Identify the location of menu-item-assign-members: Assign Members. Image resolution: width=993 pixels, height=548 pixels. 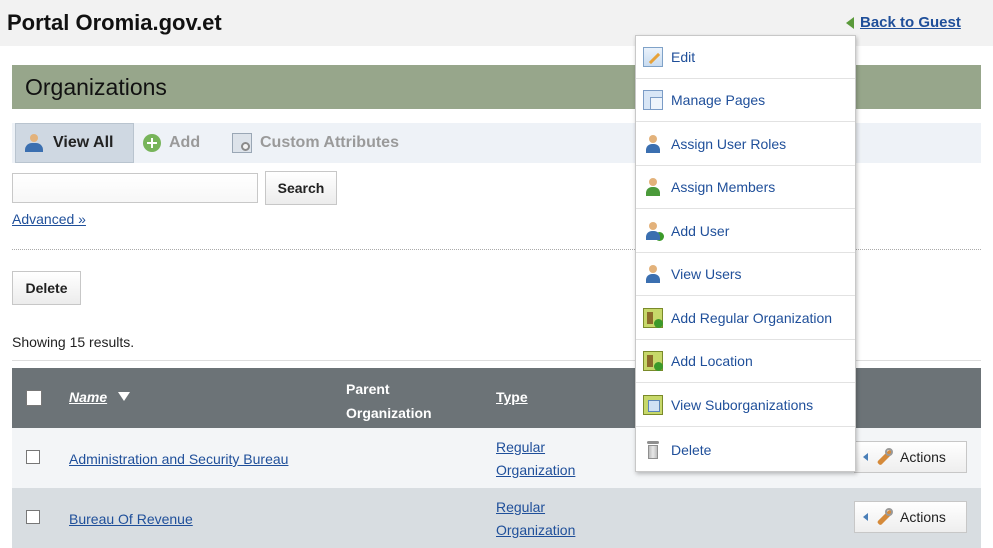
(745, 187).